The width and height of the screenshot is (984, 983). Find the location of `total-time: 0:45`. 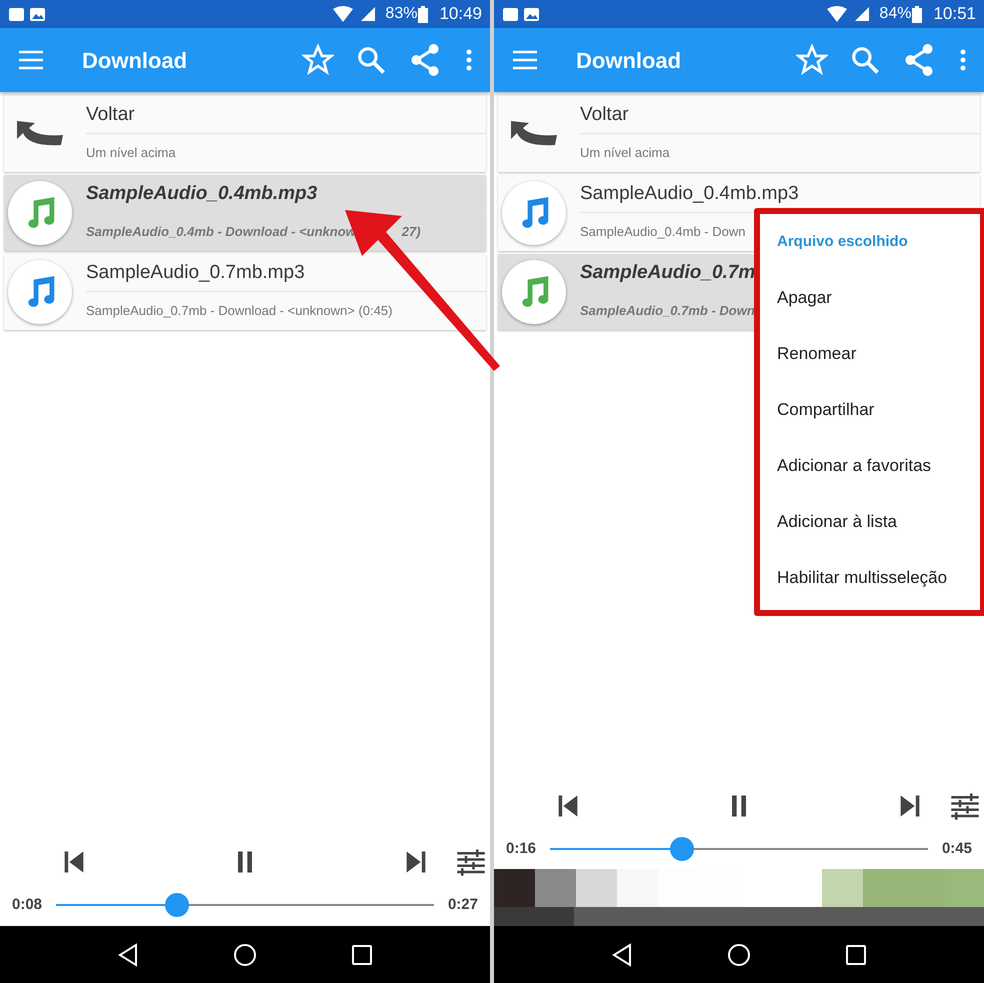

total-time: 0:45 is located at coordinates (957, 848).